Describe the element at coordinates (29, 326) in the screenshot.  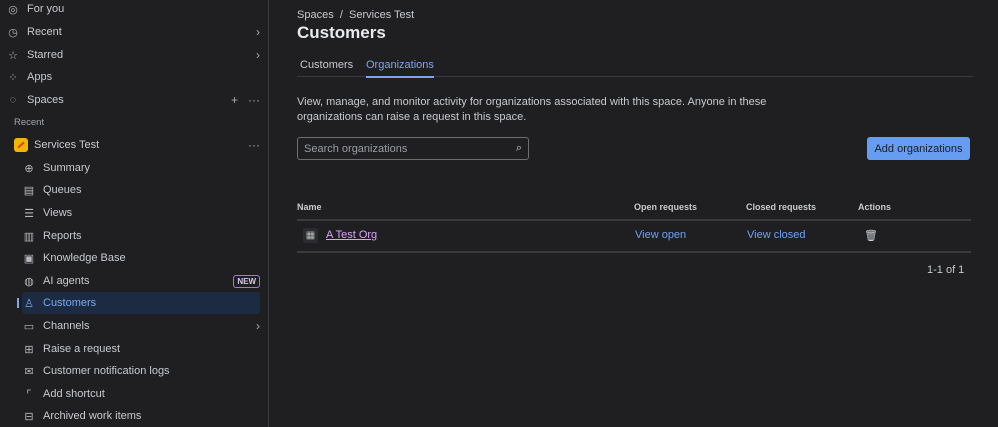
I see `monitor-icon: ▭` at that location.